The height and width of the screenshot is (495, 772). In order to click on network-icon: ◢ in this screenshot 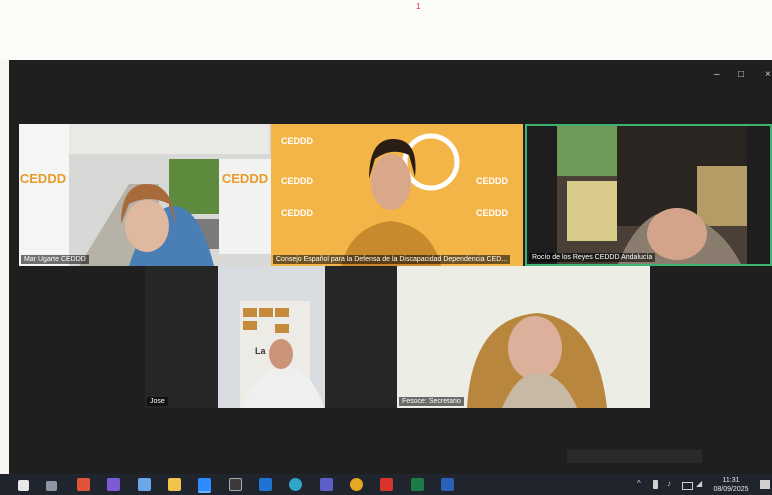, I will do `click(699, 483)`.